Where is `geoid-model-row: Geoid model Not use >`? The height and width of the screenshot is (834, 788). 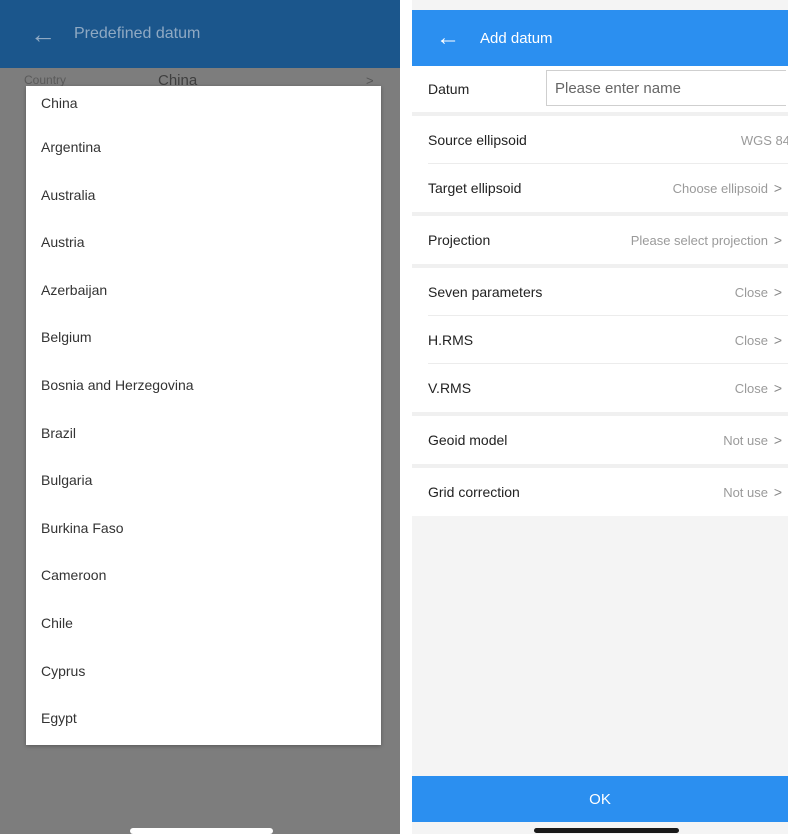 geoid-model-row: Geoid model Not use > is located at coordinates (600, 440).